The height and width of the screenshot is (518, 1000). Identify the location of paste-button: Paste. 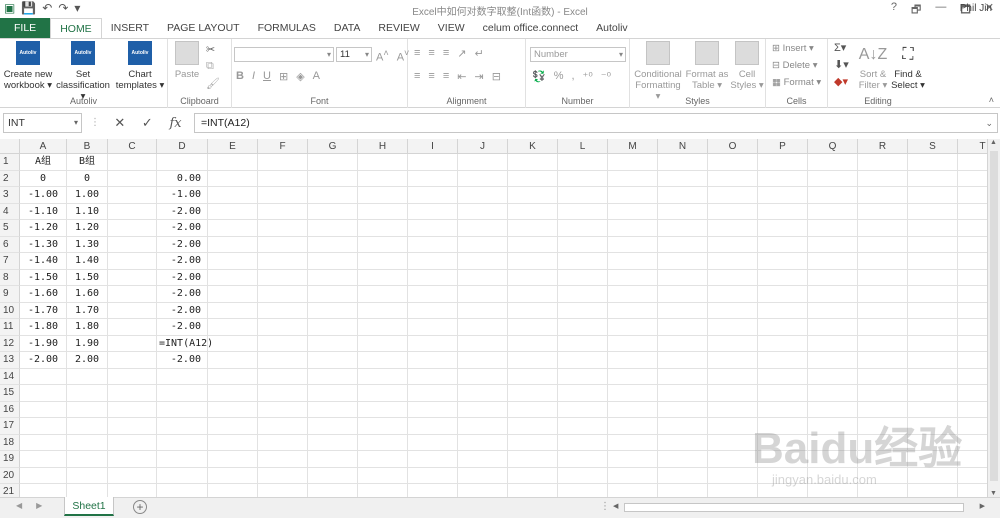
(187, 60).